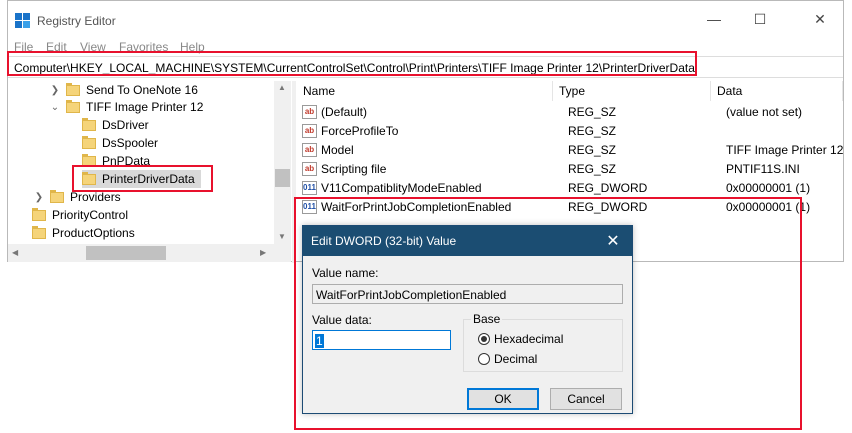 This screenshot has width=852, height=433. I want to click on tree-item-label: TIFF Image Printer 12, so click(145, 107).